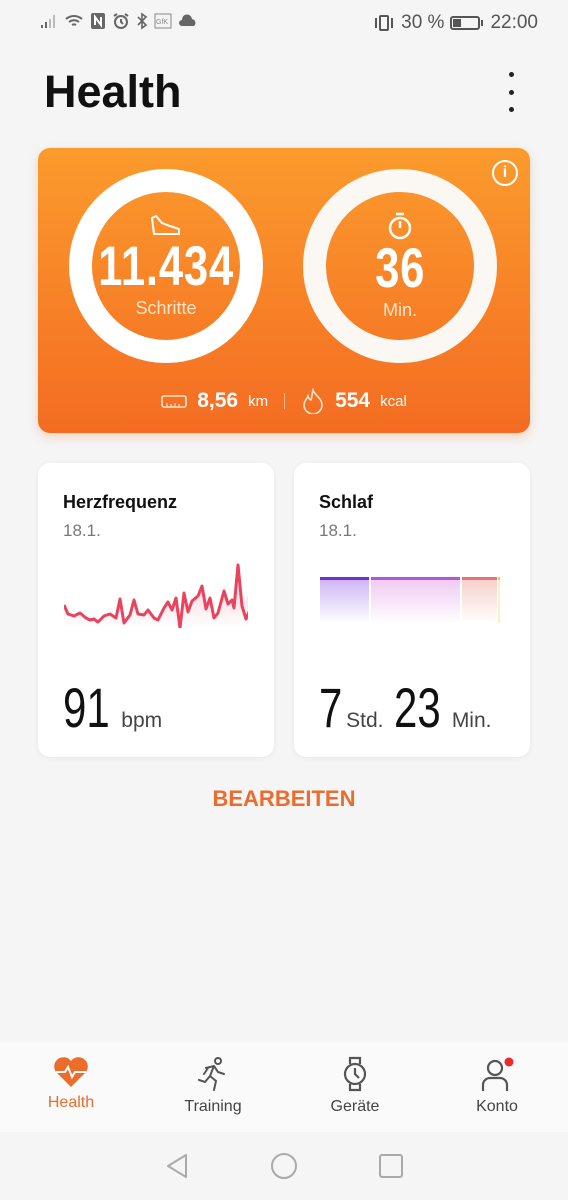  I want to click on heart-rate-sparkline, so click(156, 595).